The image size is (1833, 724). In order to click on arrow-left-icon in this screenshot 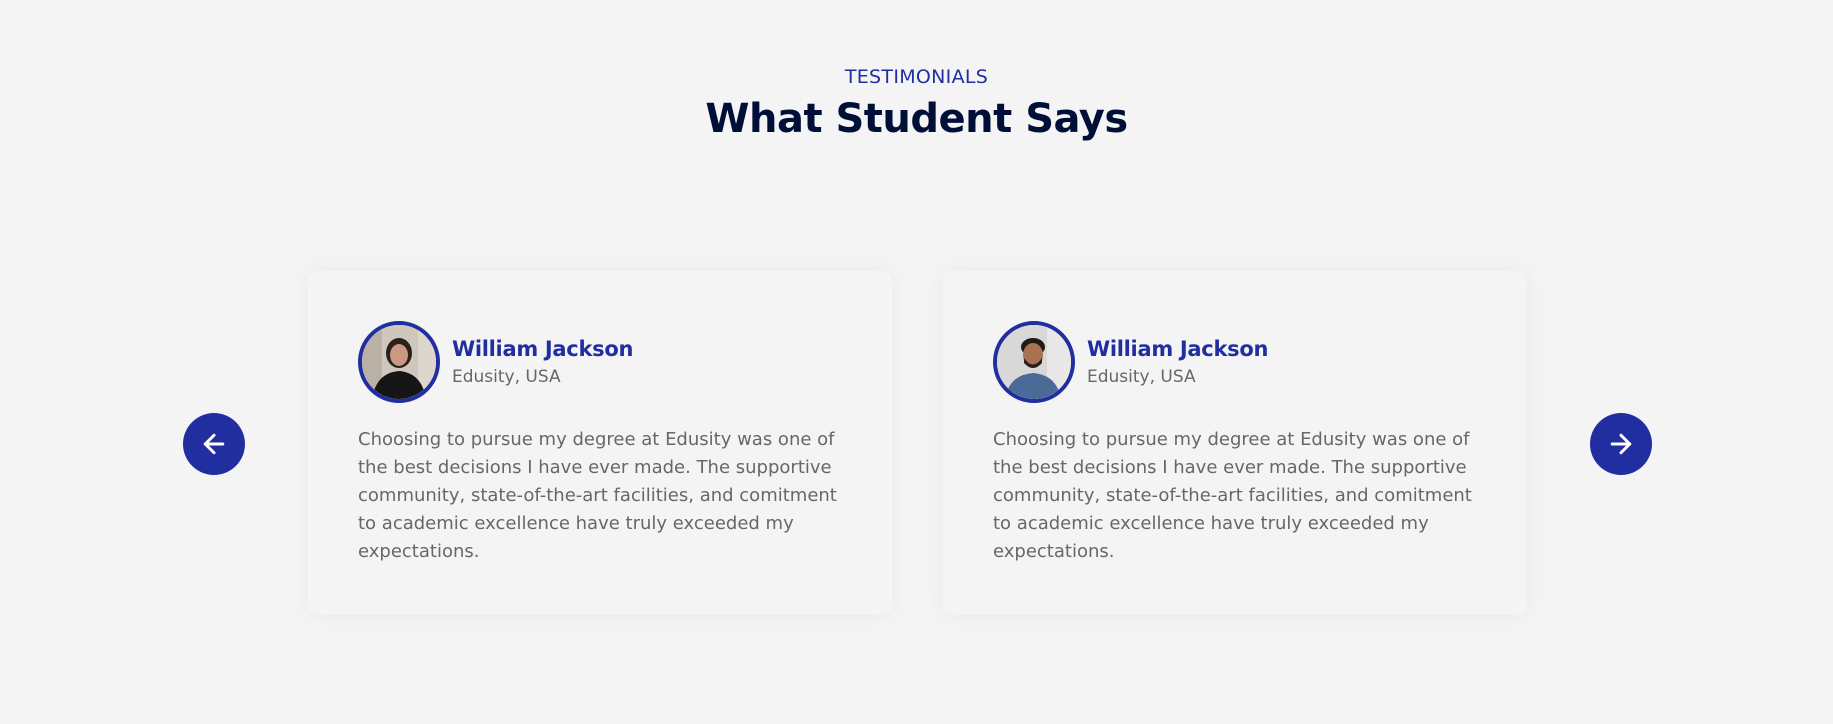, I will do `click(214, 444)`.